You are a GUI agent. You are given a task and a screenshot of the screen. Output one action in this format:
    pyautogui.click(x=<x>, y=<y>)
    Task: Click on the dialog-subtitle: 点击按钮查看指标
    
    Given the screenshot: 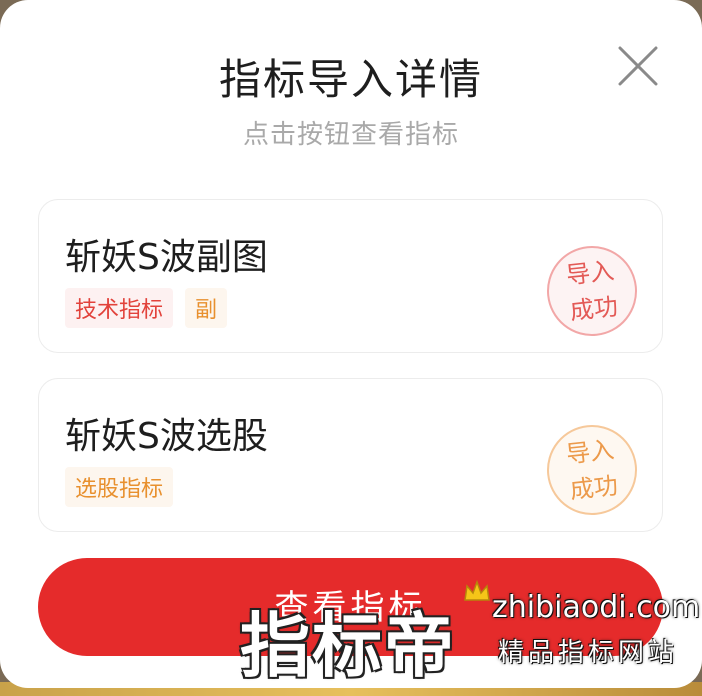 What is the action you would take?
    pyautogui.click(x=350, y=135)
    